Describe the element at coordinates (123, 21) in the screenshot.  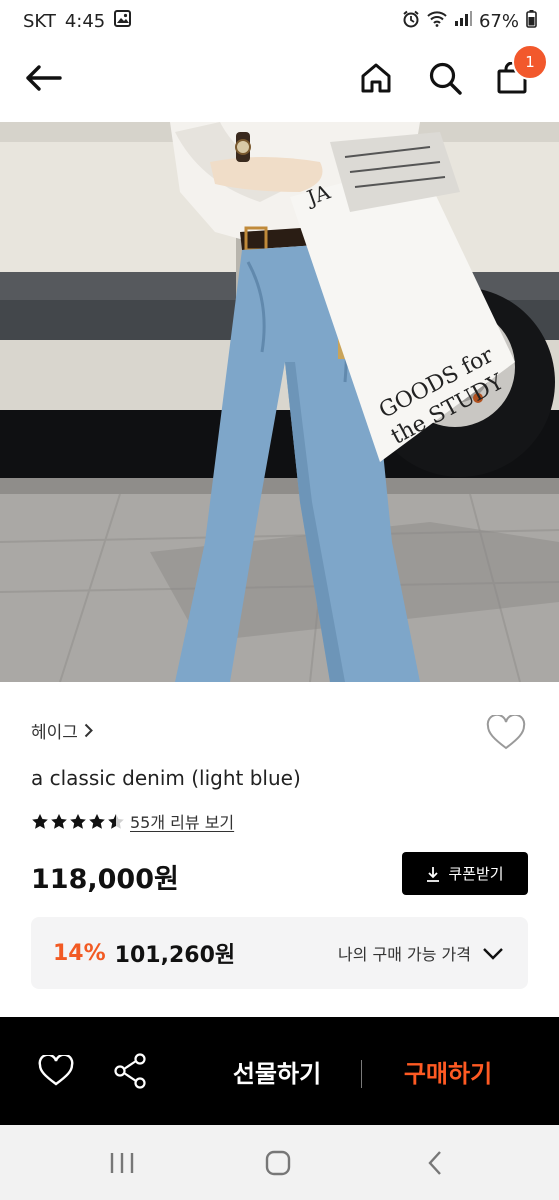
I see `gallery-icon` at that location.